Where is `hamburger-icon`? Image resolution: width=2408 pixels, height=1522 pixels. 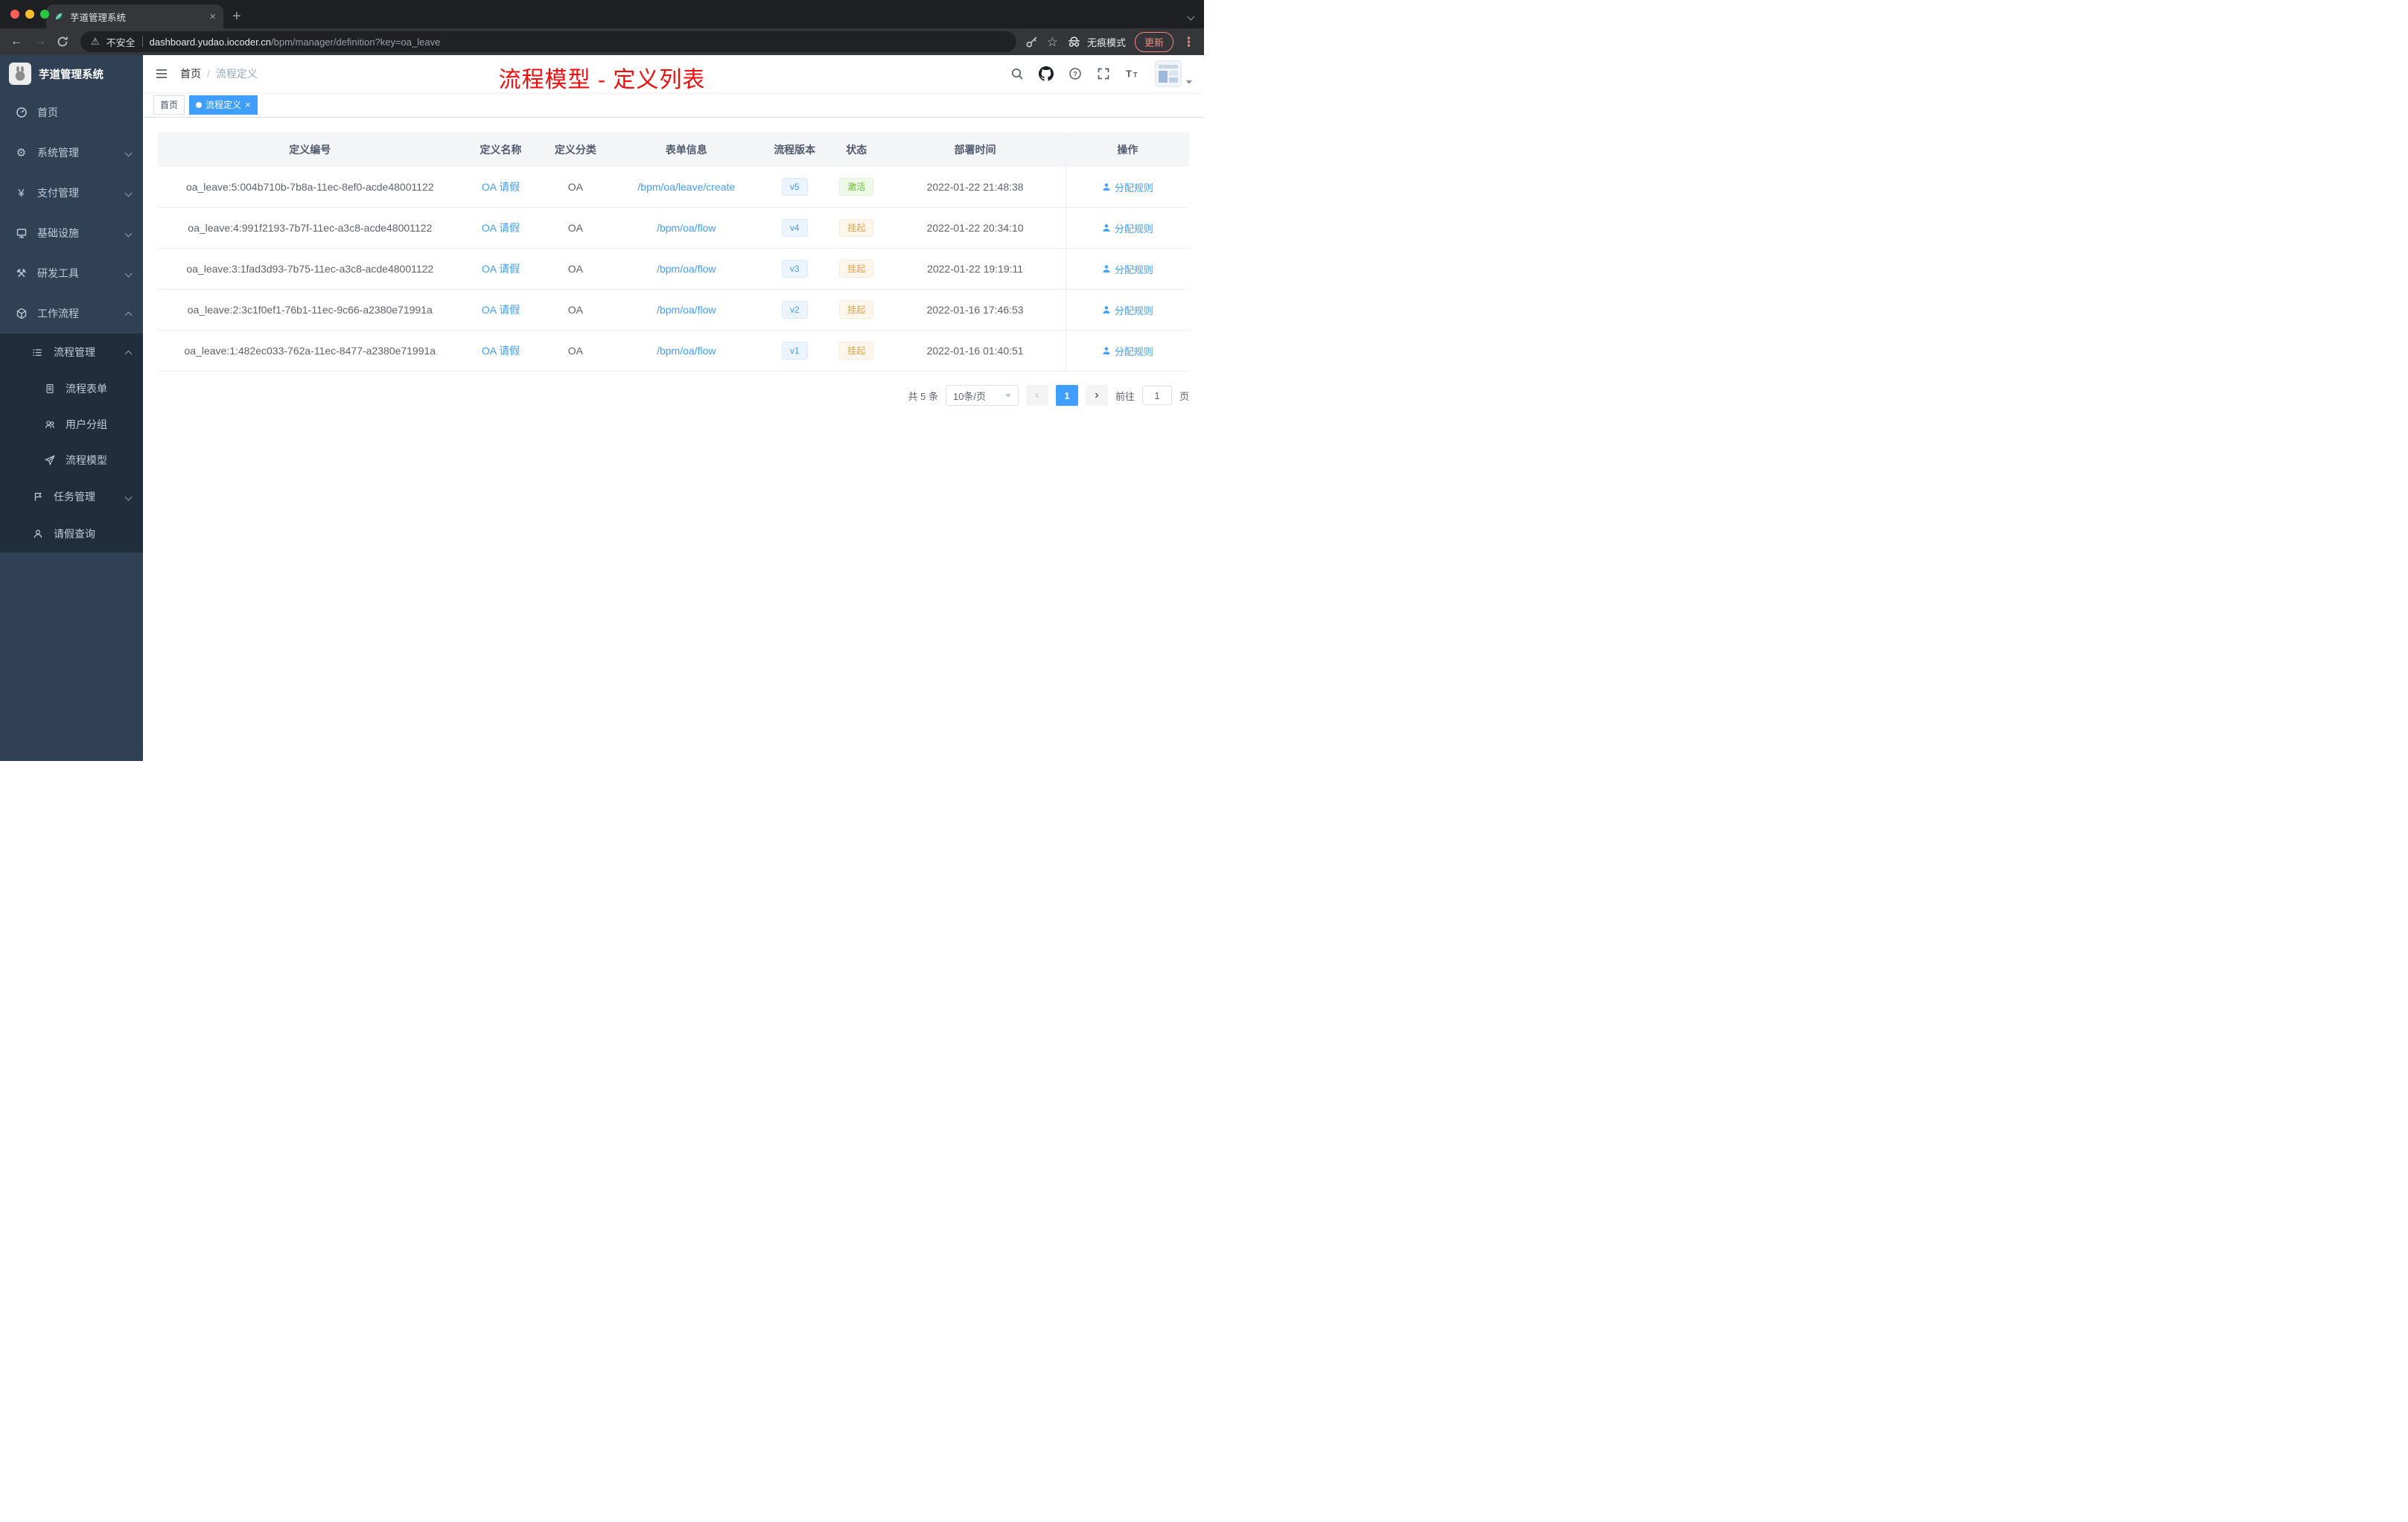
hamburger-icon is located at coordinates (161, 73).